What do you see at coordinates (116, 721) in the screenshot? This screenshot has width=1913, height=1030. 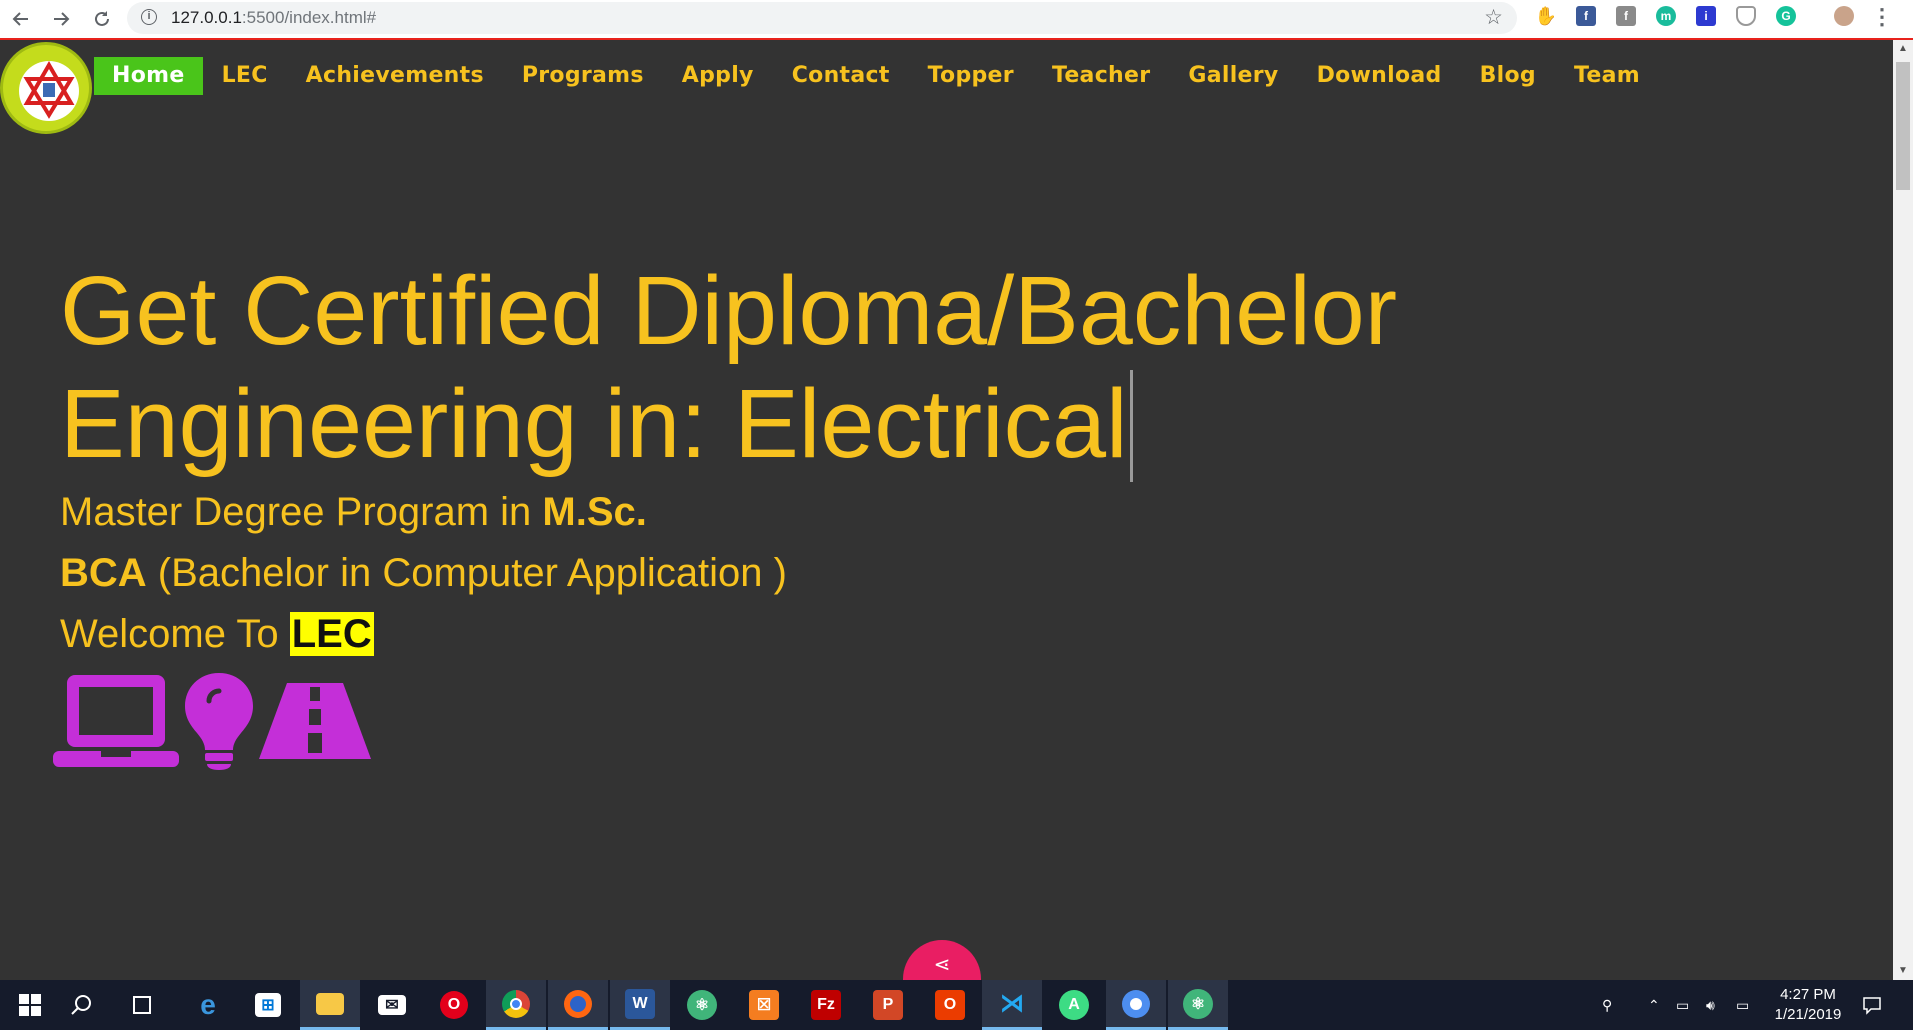 I see `laptop-icon` at bounding box center [116, 721].